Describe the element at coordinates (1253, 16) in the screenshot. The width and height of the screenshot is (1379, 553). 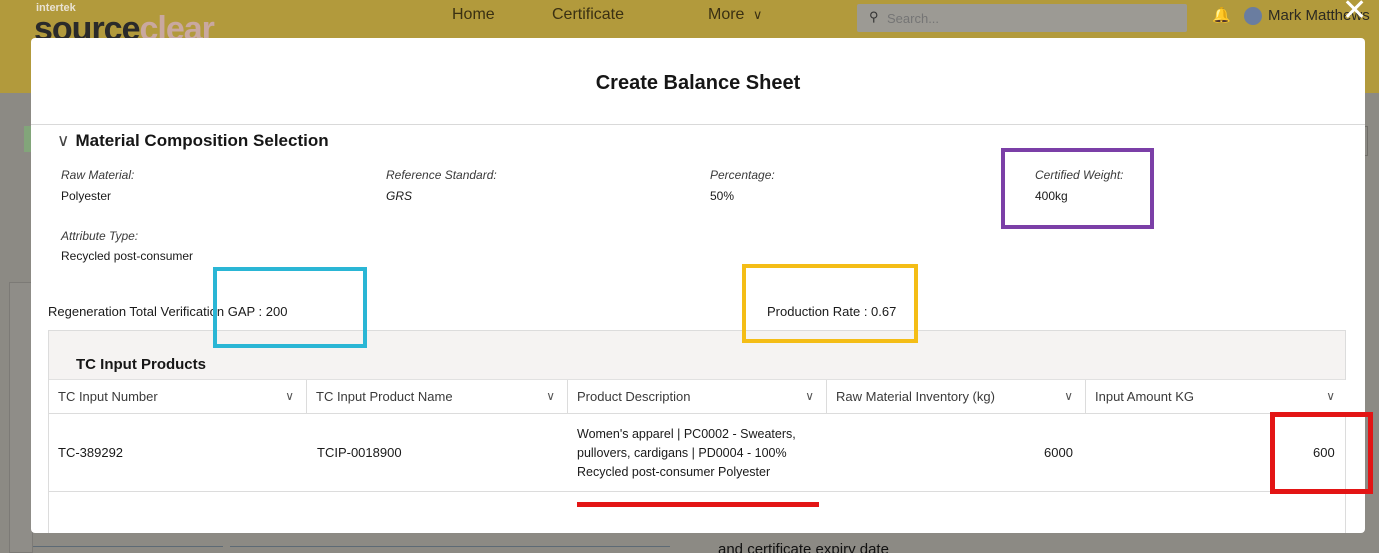
I see `avatar` at that location.